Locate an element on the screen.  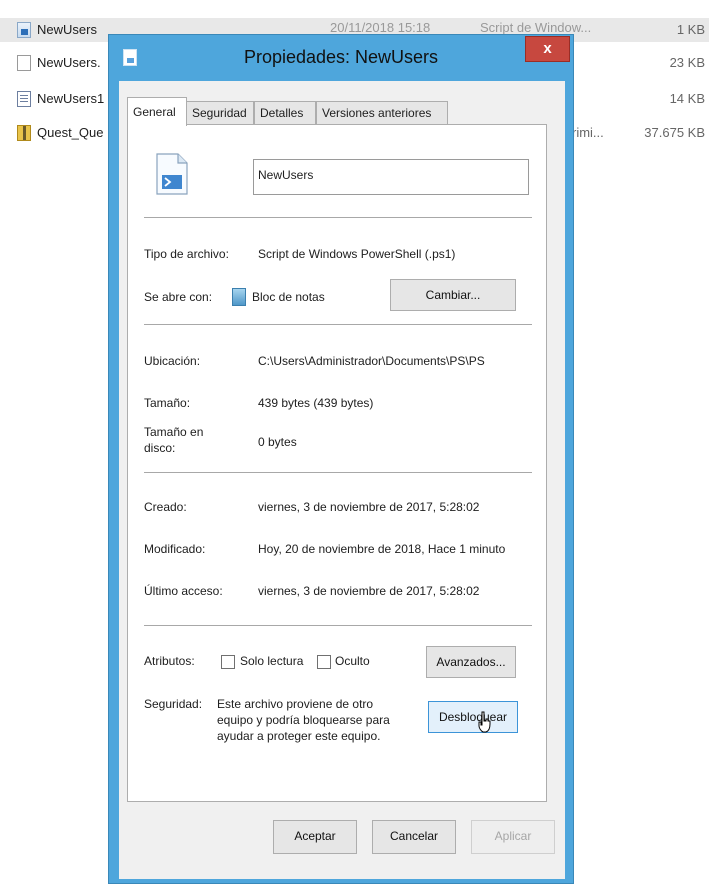
size-on-disk-label-1: Tamaño en is located at coordinates (174, 432).